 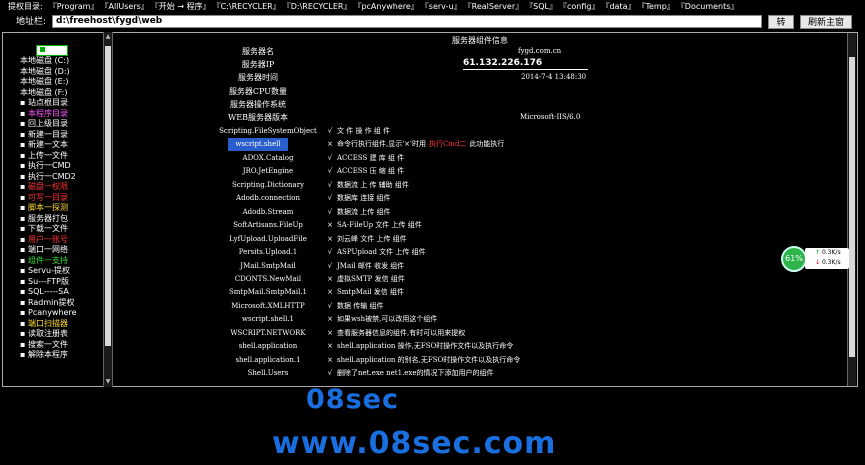 What do you see at coordinates (581, 6) in the screenshot?
I see `path-link: 『config』` at bounding box center [581, 6].